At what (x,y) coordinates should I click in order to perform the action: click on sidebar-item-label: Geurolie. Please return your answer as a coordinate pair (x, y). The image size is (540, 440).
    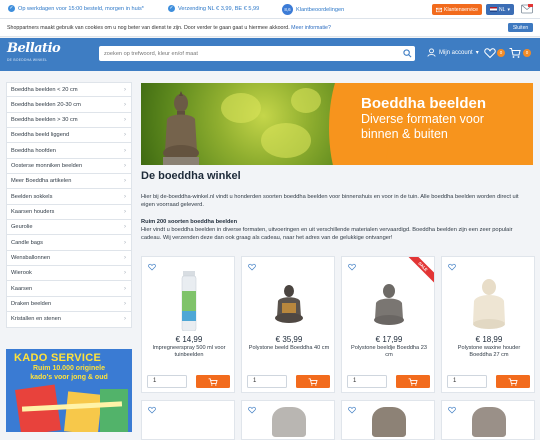
    Looking at the image, I should click on (22, 227).